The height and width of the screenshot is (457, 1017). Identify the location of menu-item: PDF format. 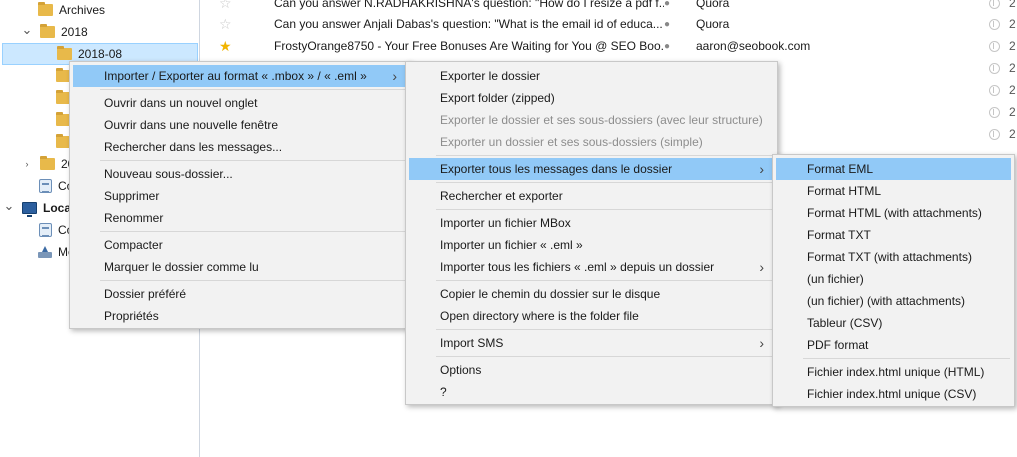
(893, 345).